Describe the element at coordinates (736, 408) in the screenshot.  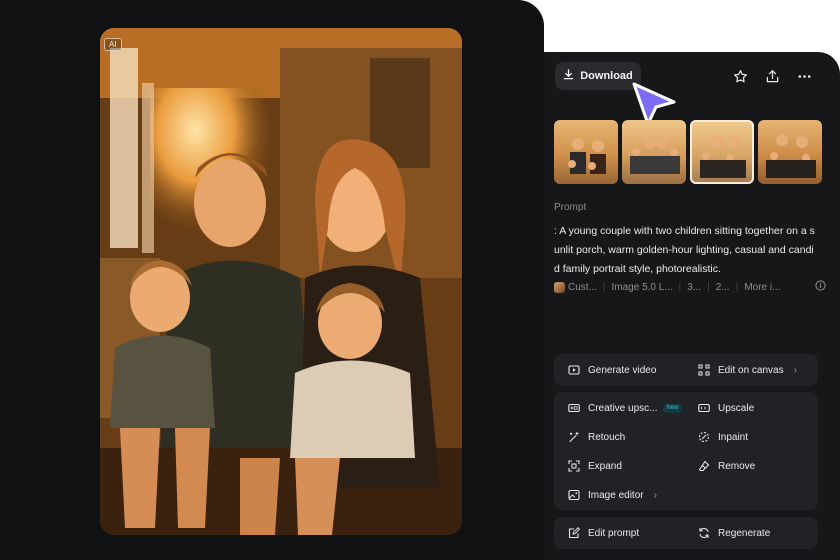
I see `upscale-label: Upscale` at that location.